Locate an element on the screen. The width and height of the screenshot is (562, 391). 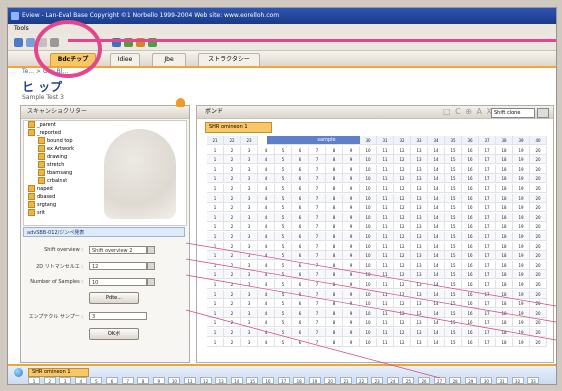
bottom-cell: 3 is located at coordinates (65, 380).